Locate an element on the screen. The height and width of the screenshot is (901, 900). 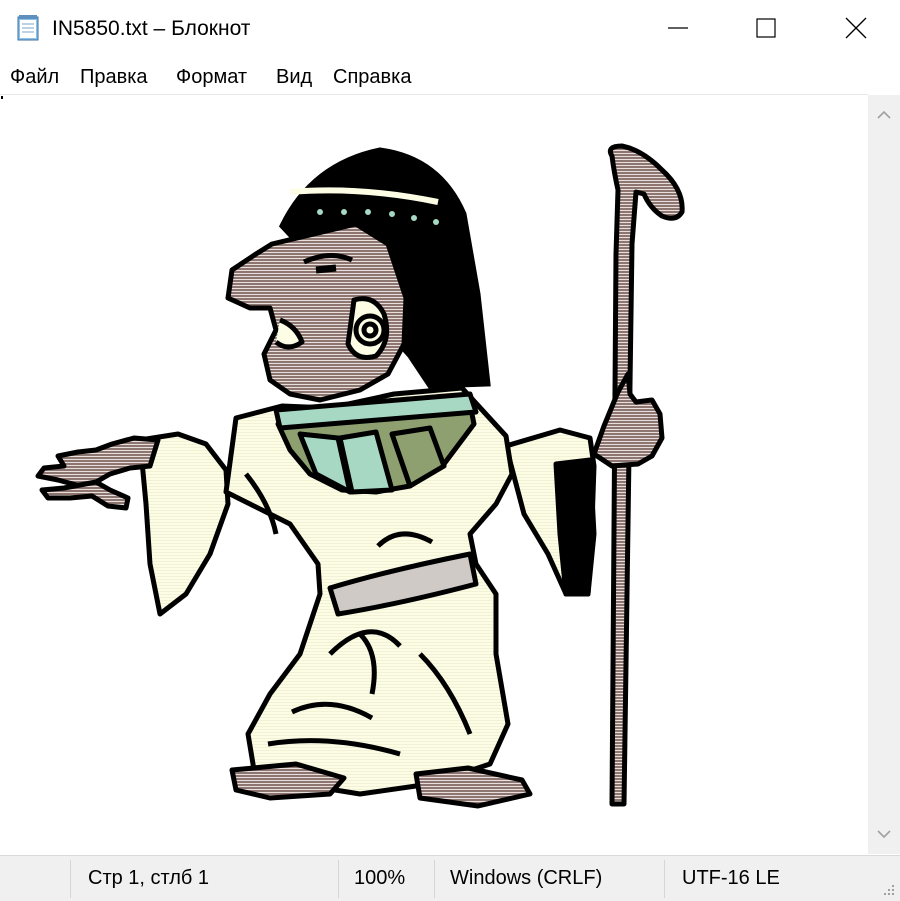
maximize-icon is located at coordinates (766, 28).